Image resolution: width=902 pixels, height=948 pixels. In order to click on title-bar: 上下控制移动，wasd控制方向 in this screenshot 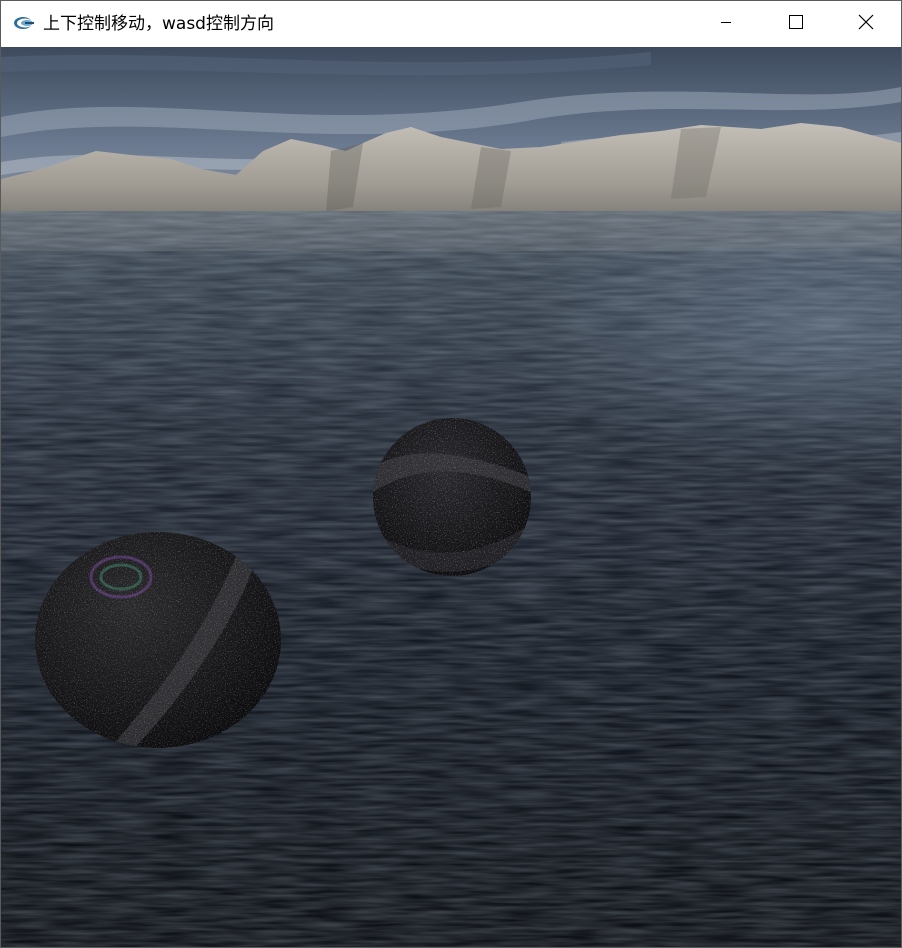, I will do `click(451, 24)`.